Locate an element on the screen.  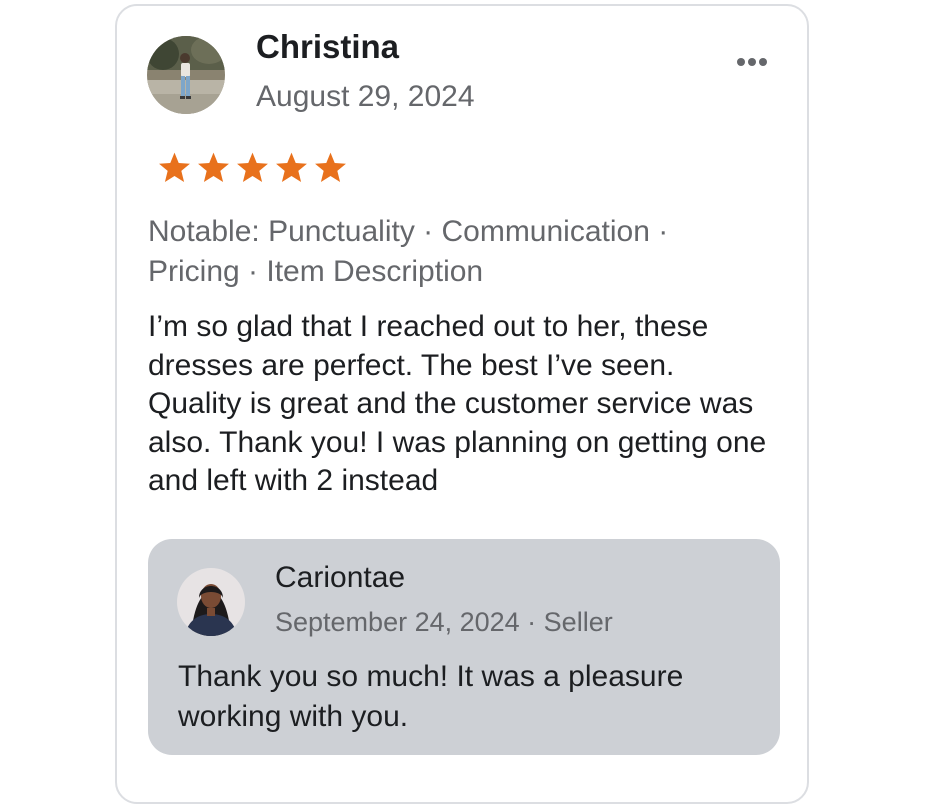
star-rating is located at coordinates (252, 168).